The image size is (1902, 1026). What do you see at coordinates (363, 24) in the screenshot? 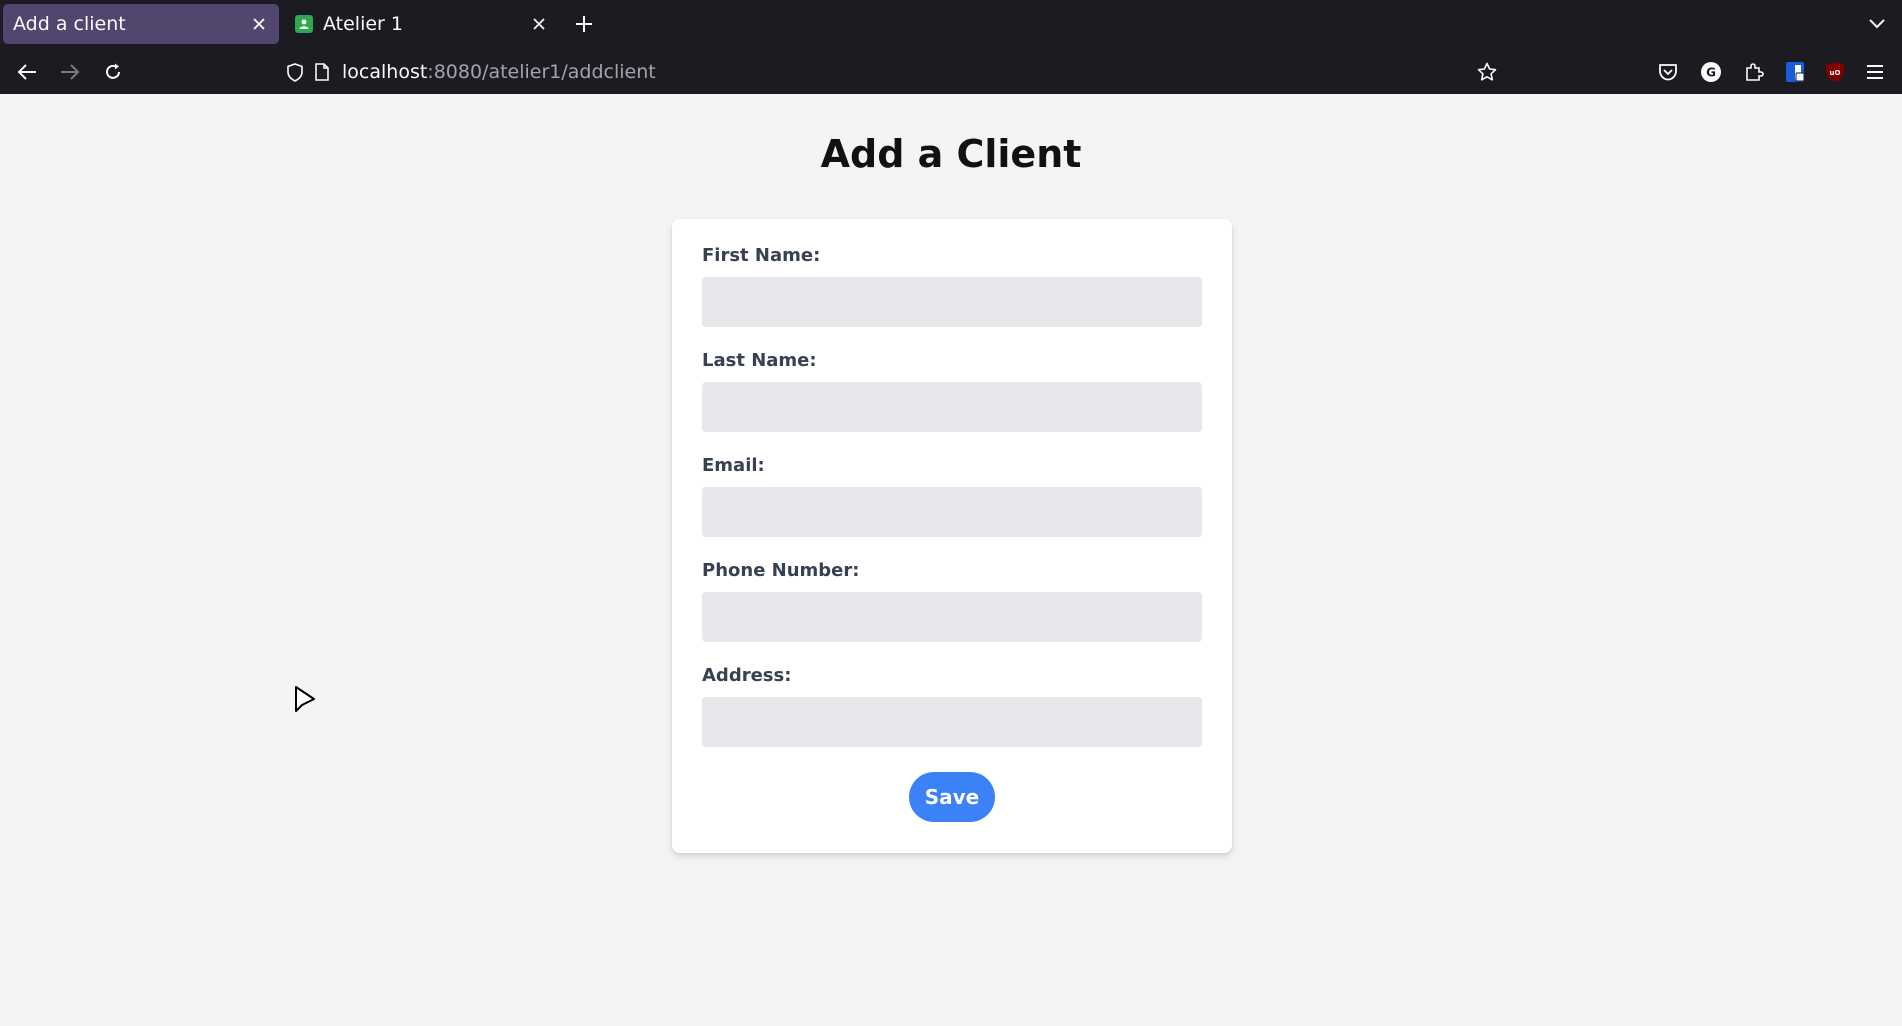
I see `tab-title: Atelier 1` at bounding box center [363, 24].